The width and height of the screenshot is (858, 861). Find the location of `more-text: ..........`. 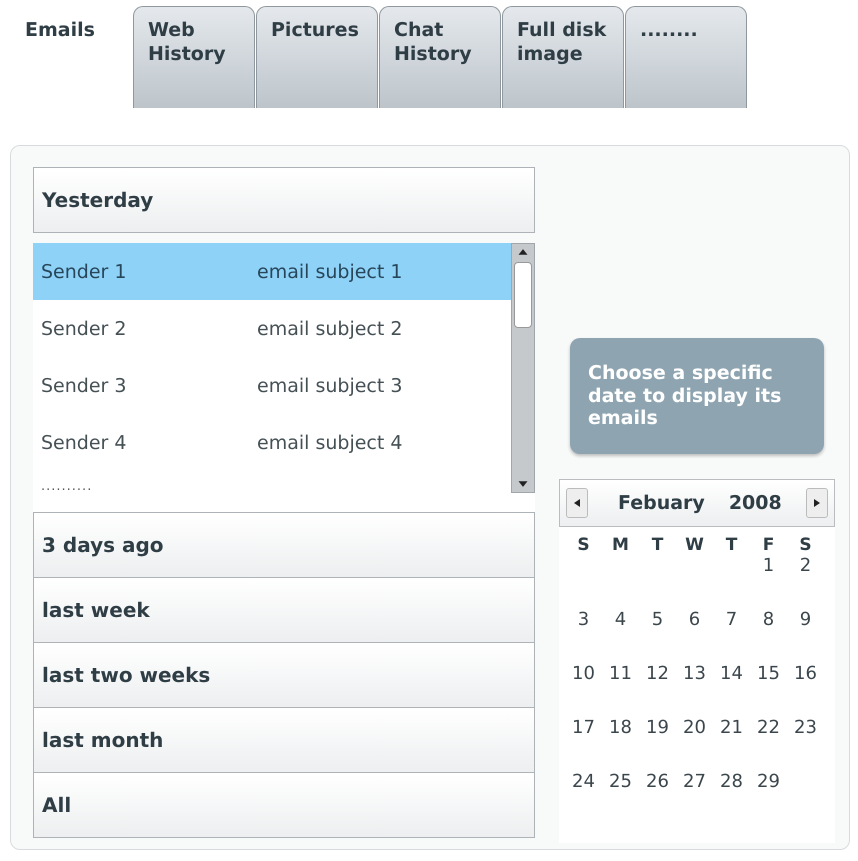

more-text: .......... is located at coordinates (67, 486).